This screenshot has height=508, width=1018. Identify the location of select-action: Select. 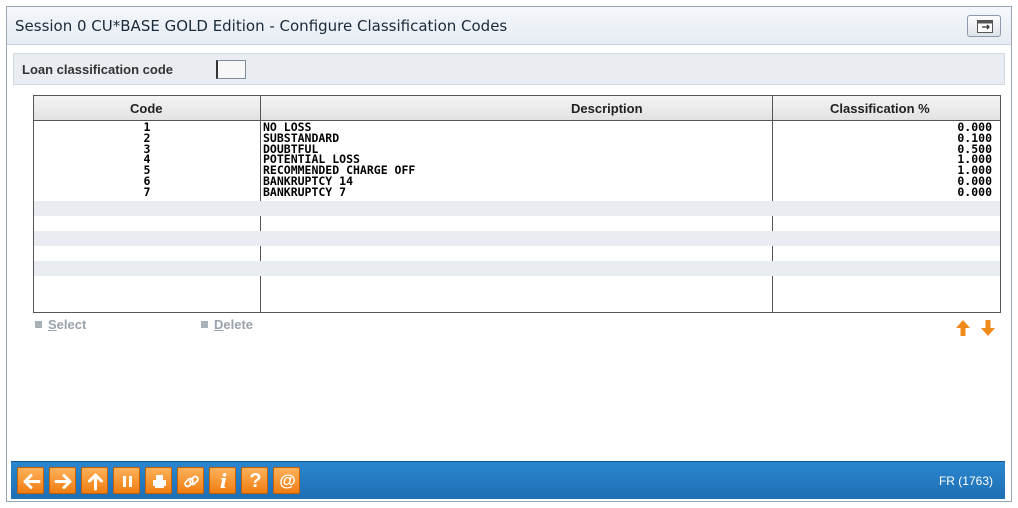
(60, 324).